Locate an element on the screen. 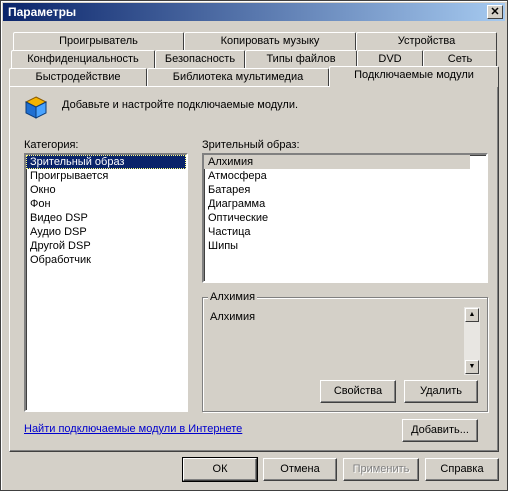 Image resolution: width=508 pixels, height=491 pixels. details-scrollbar: ▲ ▼ is located at coordinates (472, 341).